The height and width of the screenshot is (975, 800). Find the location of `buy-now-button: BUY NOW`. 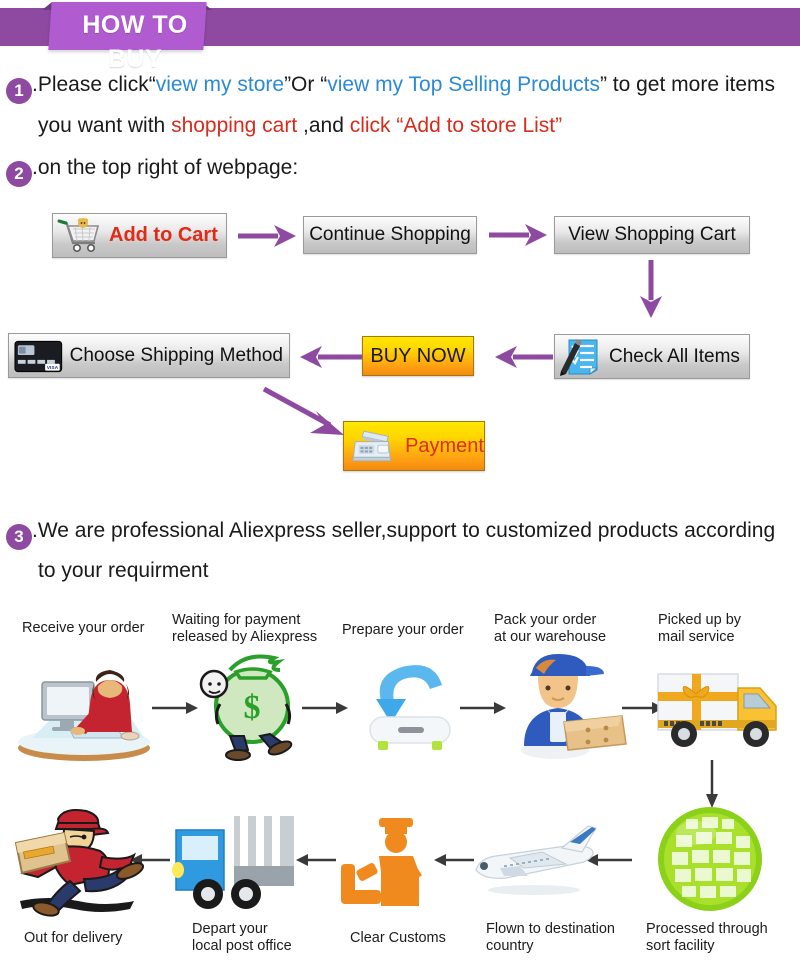

buy-now-button: BUY NOW is located at coordinates (418, 356).